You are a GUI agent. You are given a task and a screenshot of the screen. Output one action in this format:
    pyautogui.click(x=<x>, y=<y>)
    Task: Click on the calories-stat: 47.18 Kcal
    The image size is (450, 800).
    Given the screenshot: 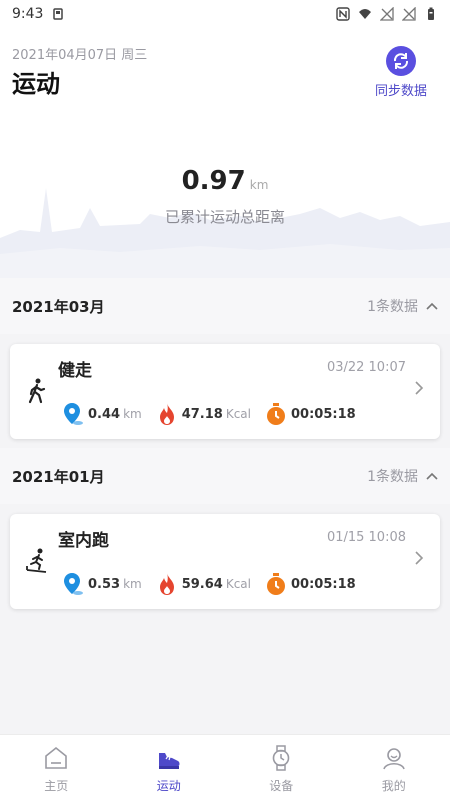 What is the action you would take?
    pyautogui.click(x=203, y=414)
    